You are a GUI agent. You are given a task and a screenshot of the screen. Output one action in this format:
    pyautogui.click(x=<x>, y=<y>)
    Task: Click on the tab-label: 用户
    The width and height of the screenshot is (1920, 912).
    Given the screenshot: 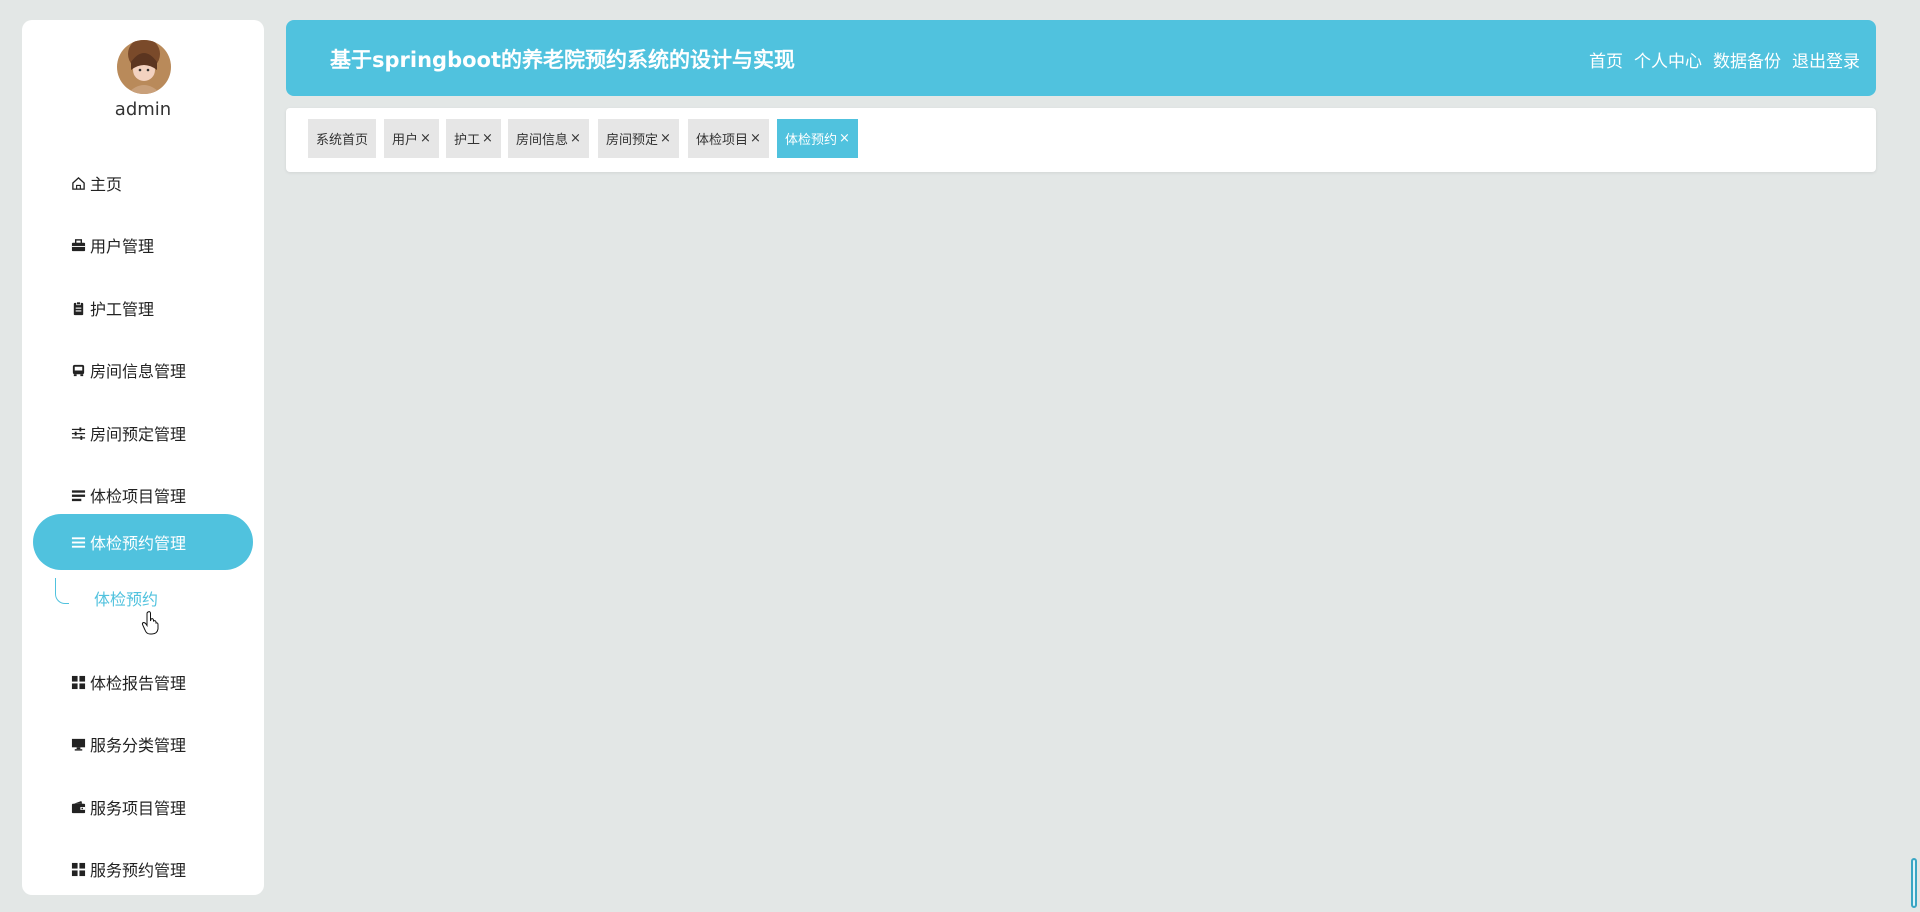 What is the action you would take?
    pyautogui.click(x=405, y=140)
    